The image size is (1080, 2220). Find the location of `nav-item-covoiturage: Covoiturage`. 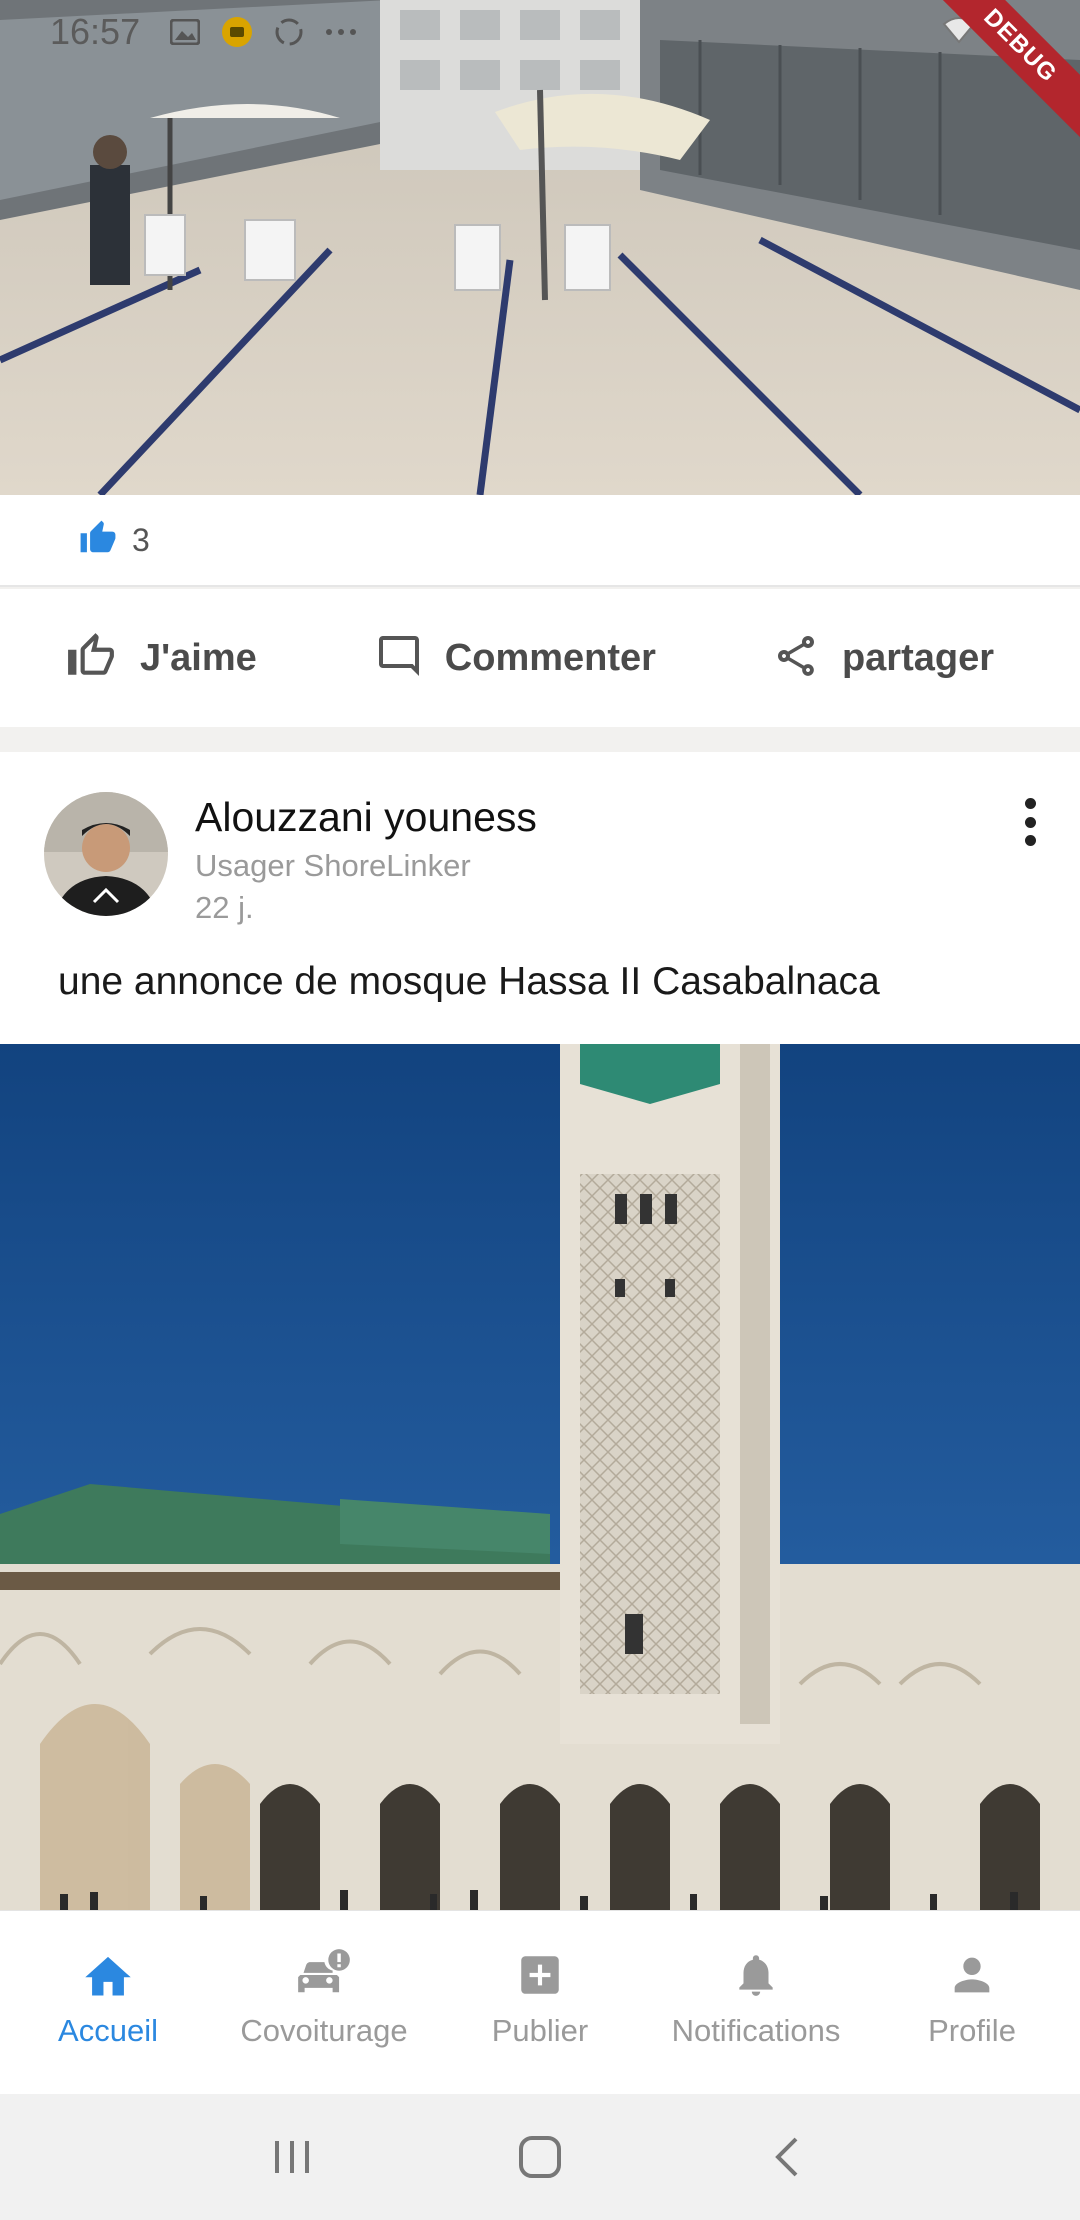

nav-item-covoiturage: Covoiturage is located at coordinates (324, 2002).